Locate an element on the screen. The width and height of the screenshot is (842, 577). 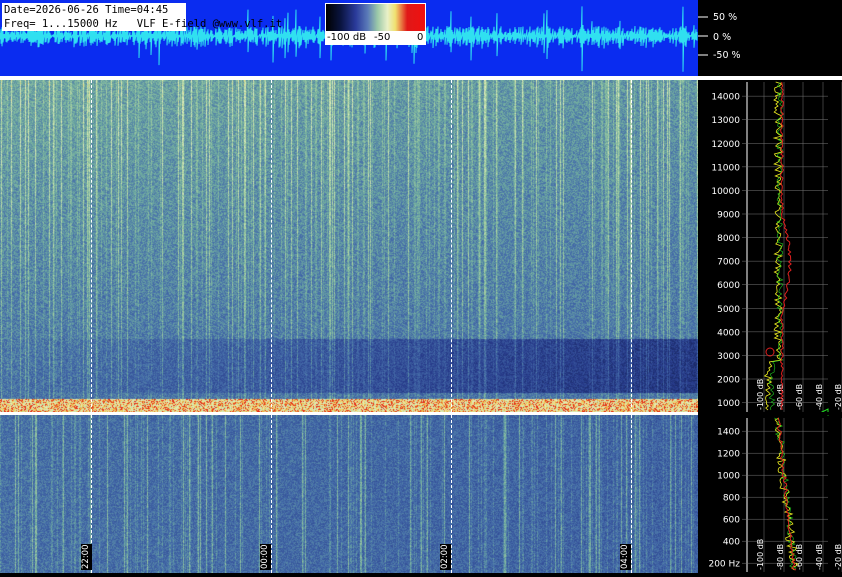
freq-tick-label: 12000 is located at coordinates (725, 145).